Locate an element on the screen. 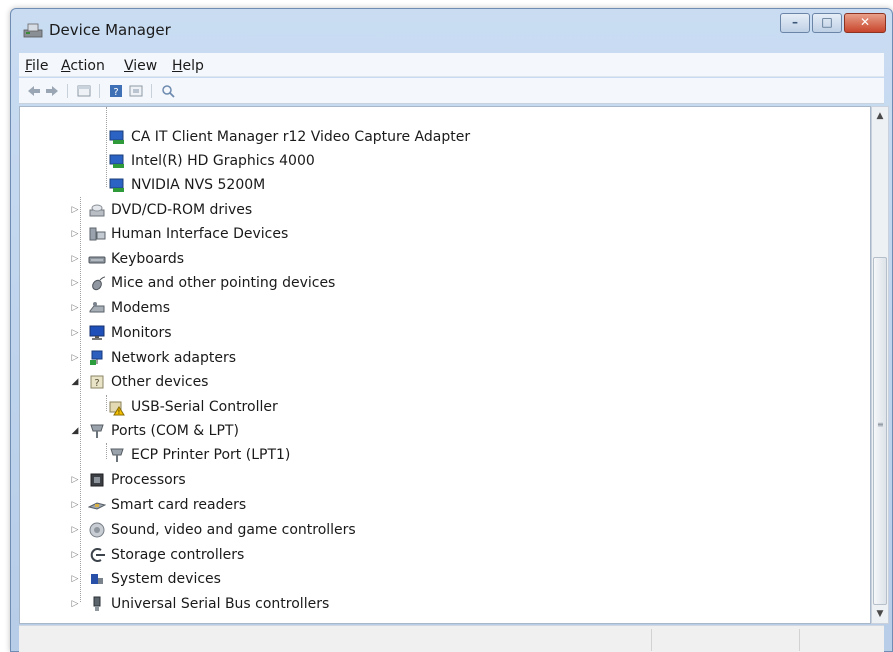  close-button: ✕ is located at coordinates (865, 23).